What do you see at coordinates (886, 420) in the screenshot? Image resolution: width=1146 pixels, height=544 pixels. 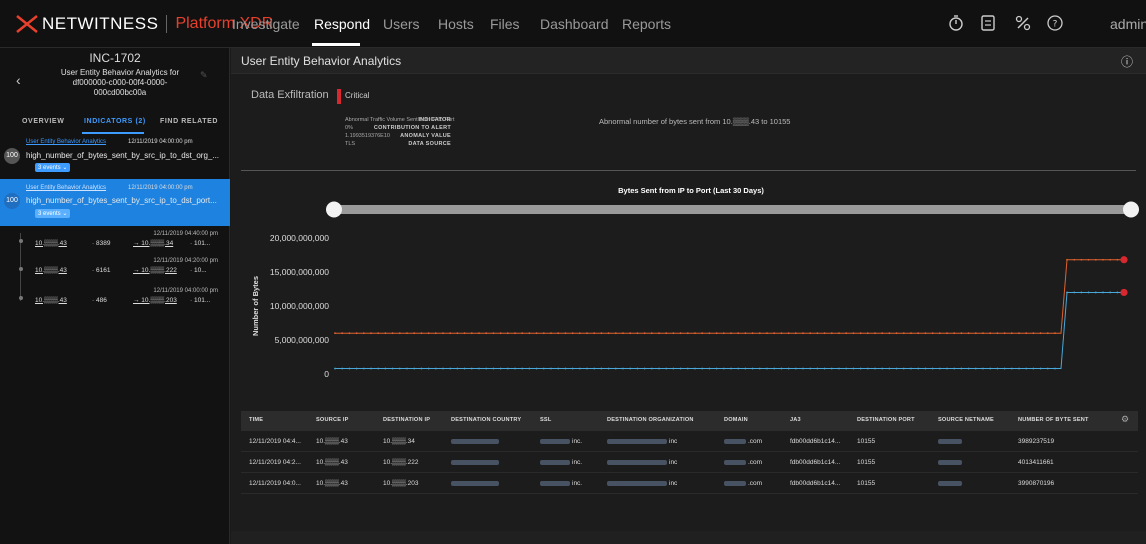 I see `column-header: DESTINATION PORT` at bounding box center [886, 420].